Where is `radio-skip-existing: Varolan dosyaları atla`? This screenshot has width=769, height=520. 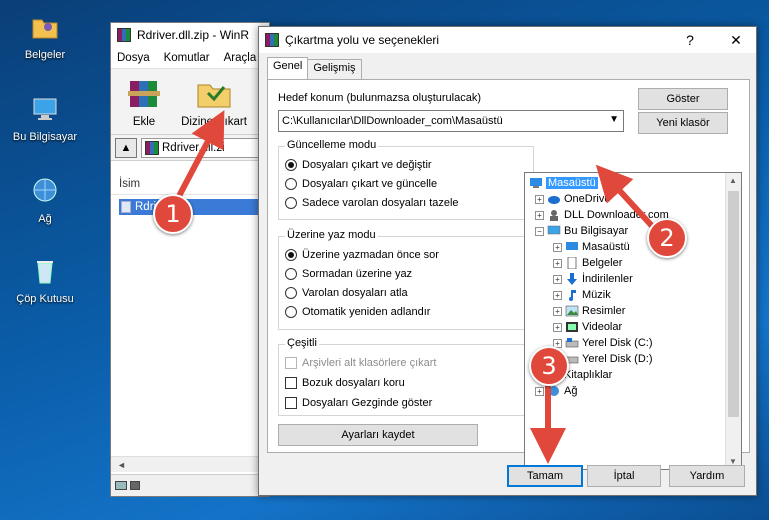
radio-skip-existing: Varolan dosyaları atla is located at coordinates (346, 293).